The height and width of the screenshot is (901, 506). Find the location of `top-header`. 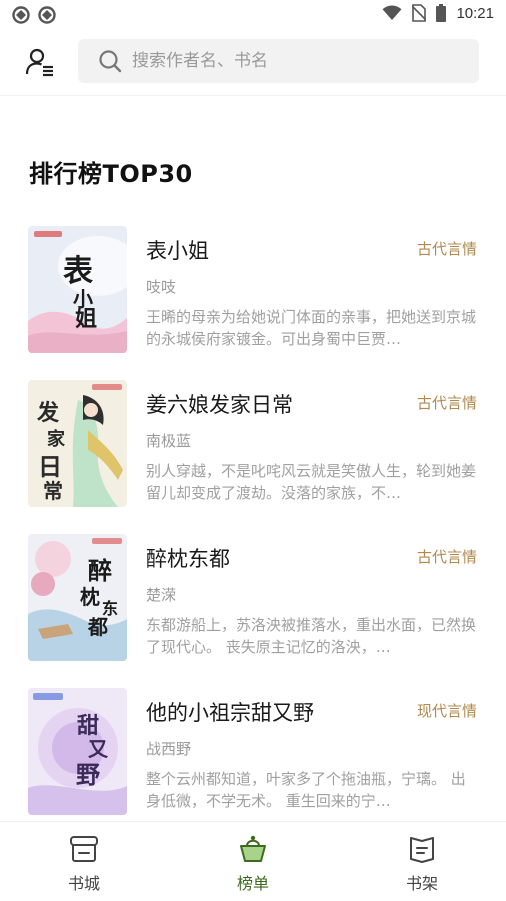

top-header is located at coordinates (253, 63).